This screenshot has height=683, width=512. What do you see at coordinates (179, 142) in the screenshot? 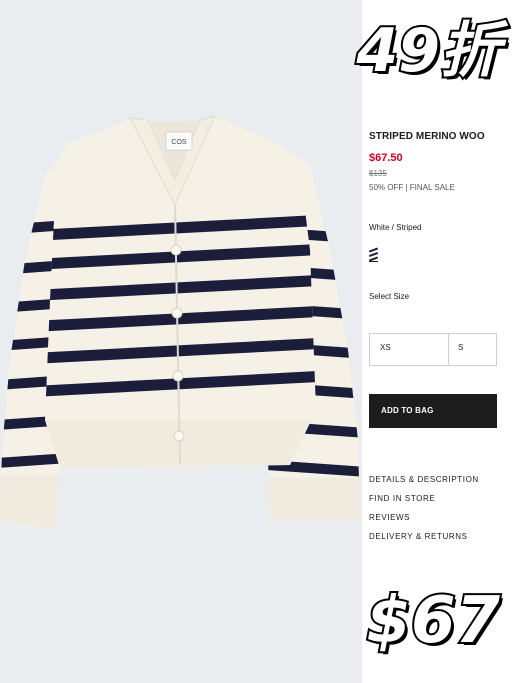
I see `brand-label-text: COS` at bounding box center [179, 142].